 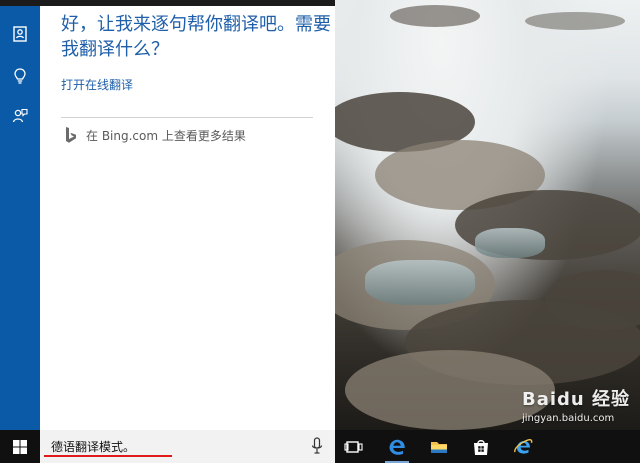 What do you see at coordinates (93, 446) in the screenshot?
I see `search-input: 德语翻译模式。` at bounding box center [93, 446].